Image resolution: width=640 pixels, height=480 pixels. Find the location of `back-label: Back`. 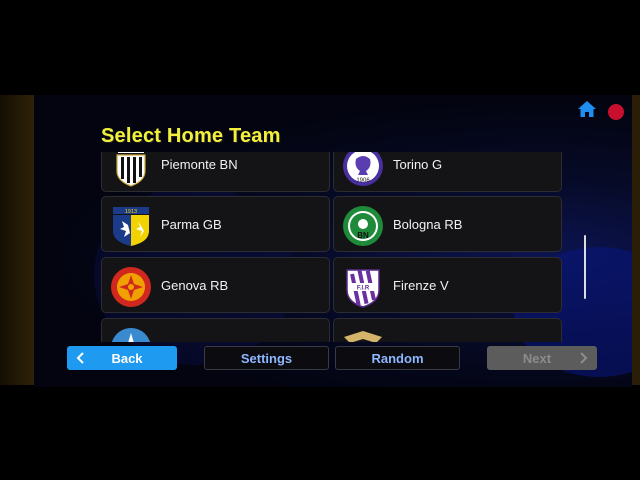

back-label: Back is located at coordinates (127, 358).